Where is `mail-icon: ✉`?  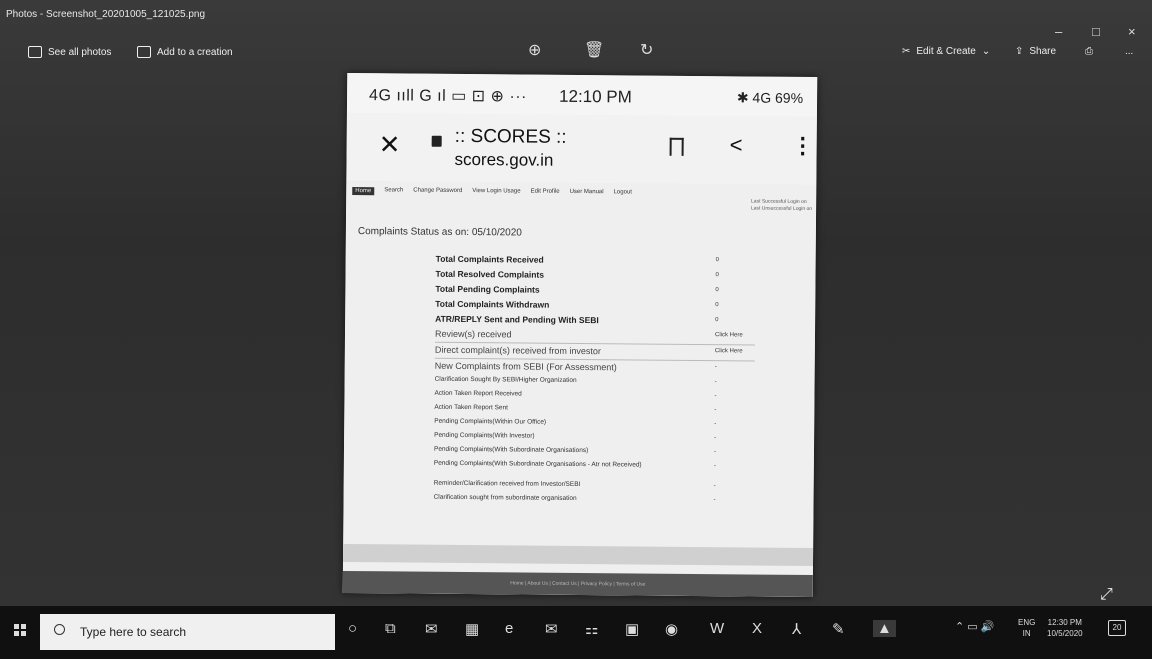 mail-icon: ✉ is located at coordinates (551, 629).